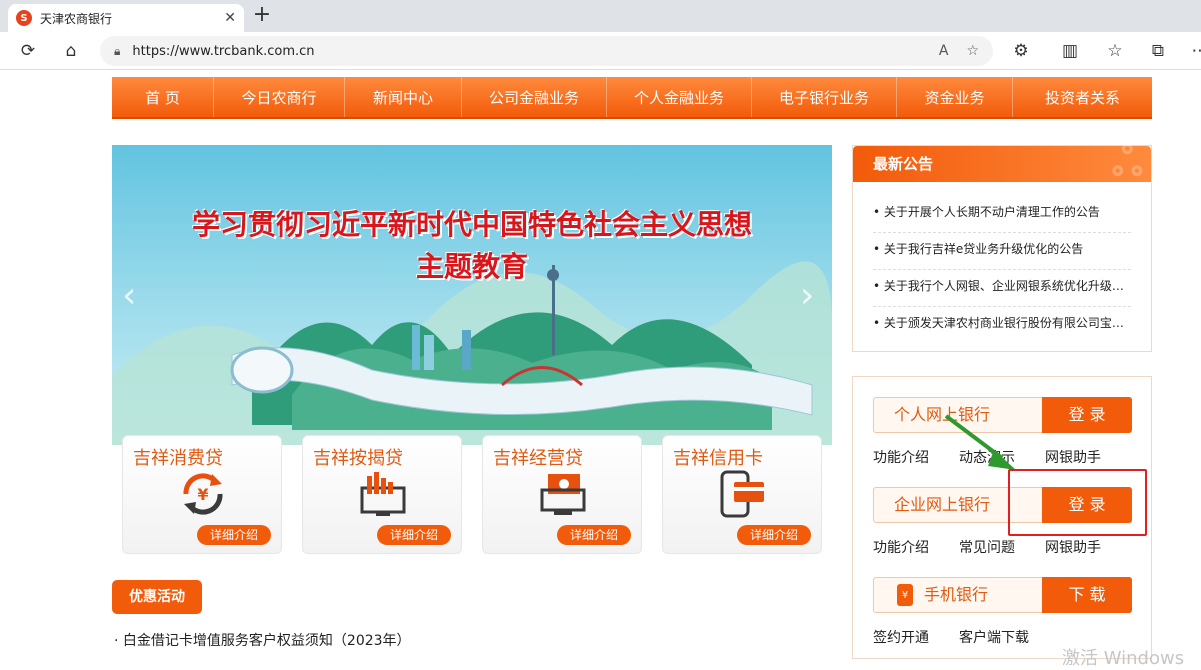 The width and height of the screenshot is (1201, 670). Describe the element at coordinates (983, 249) in the screenshot. I see `notice-item-text: 关于我行吉祥e贷业务升级优化的公告` at that location.